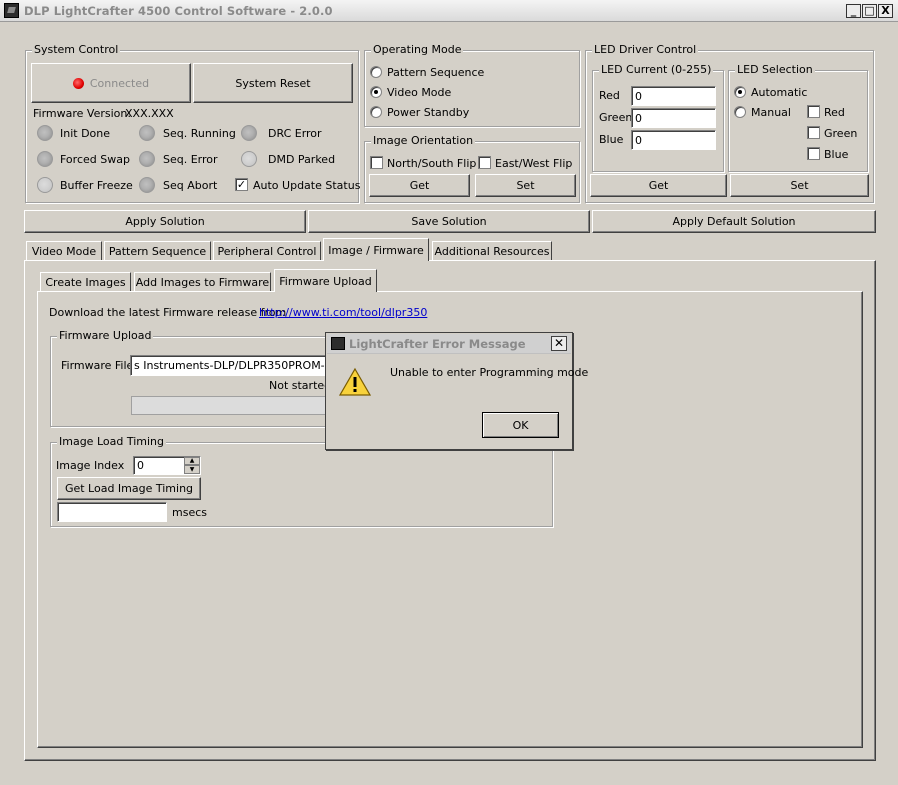 This screenshot has width=898, height=785. I want to click on led-blue-label: Blue, so click(611, 139).